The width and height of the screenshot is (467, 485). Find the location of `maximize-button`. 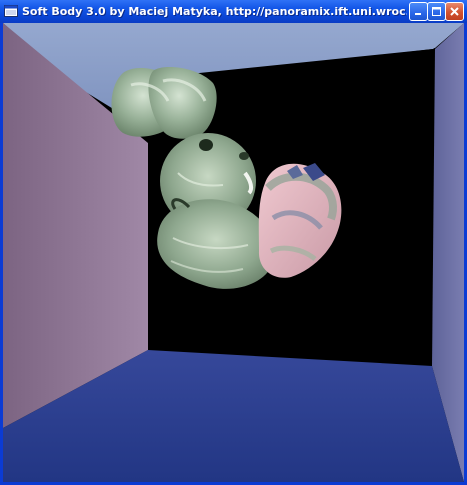

maximize-button is located at coordinates (436, 11).